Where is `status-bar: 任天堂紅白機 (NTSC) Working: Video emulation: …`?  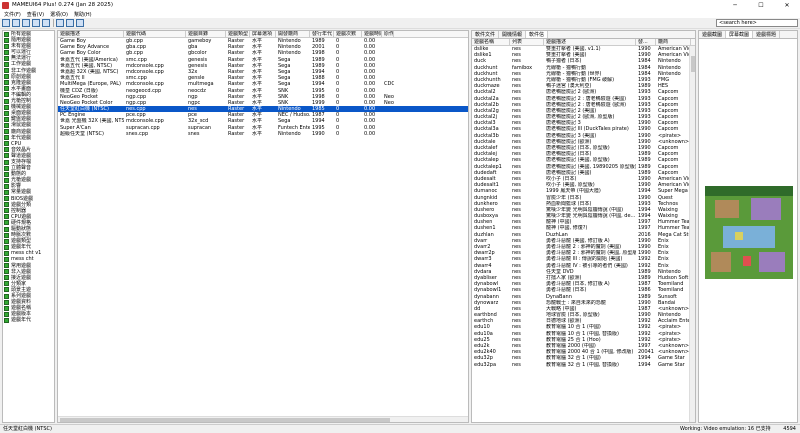 status-bar: 任天堂紅白機 (NTSC) Working: Video emulation: … is located at coordinates (400, 428).